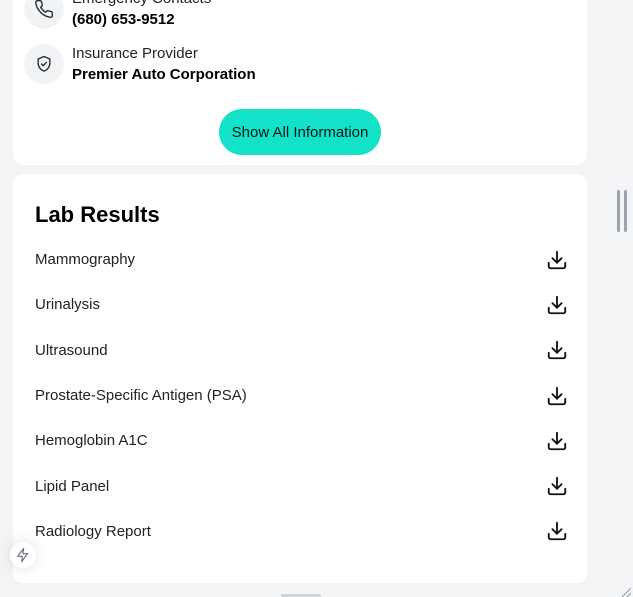  I want to click on lab-results-title: Lab Results, so click(97, 214).